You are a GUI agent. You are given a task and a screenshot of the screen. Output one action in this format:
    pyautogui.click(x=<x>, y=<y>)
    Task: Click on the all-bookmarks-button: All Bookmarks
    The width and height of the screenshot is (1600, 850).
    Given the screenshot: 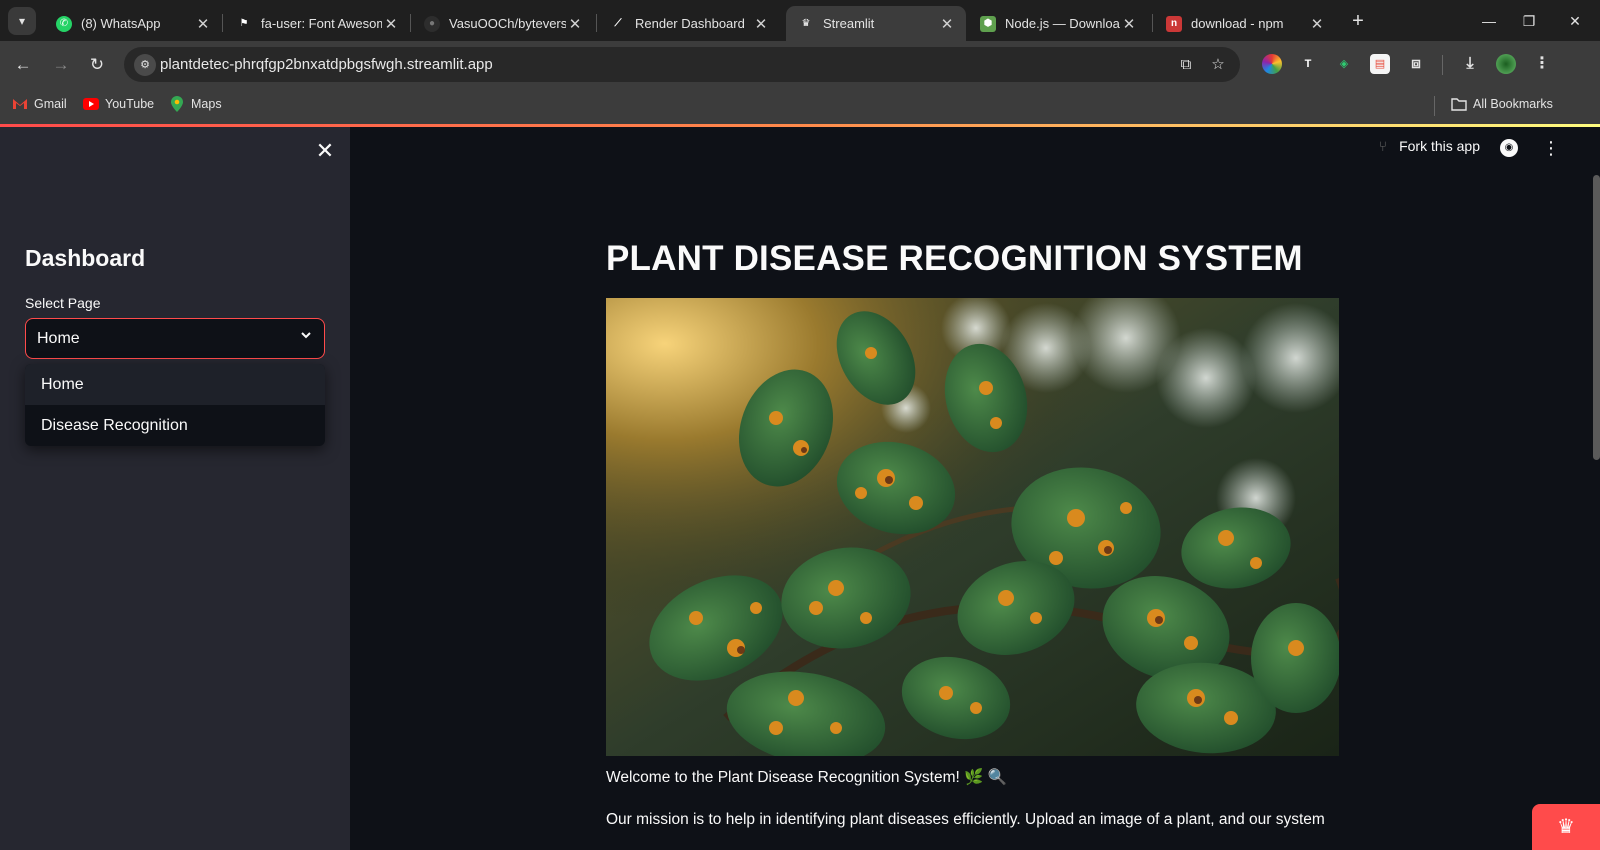 What is the action you would take?
    pyautogui.click(x=1502, y=104)
    